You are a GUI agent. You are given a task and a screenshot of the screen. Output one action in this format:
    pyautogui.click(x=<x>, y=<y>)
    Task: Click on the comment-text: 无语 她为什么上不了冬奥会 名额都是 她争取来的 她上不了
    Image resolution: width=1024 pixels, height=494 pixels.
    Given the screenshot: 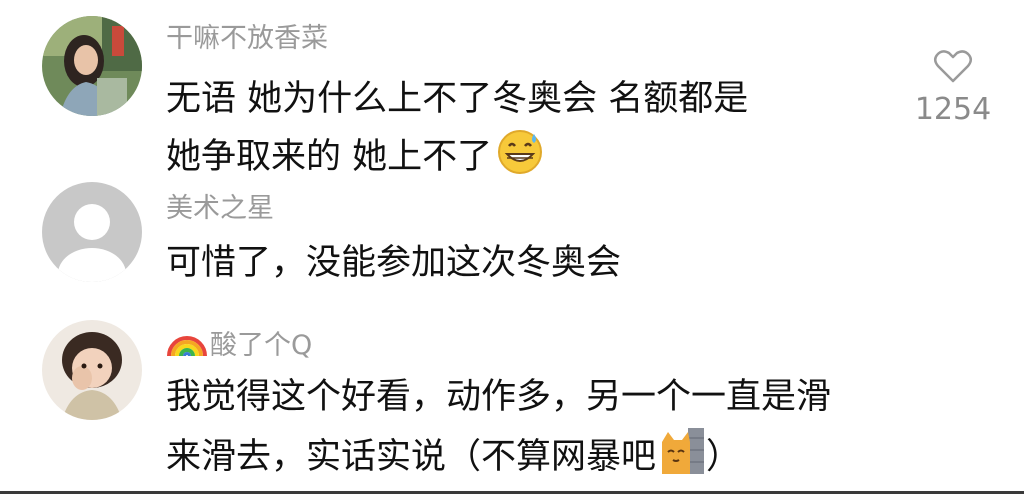 What is the action you would take?
    pyautogui.click(x=457, y=132)
    